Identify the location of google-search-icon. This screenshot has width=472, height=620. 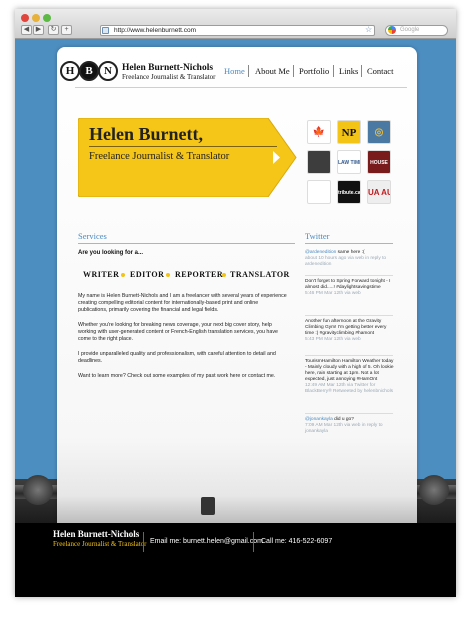
(392, 30).